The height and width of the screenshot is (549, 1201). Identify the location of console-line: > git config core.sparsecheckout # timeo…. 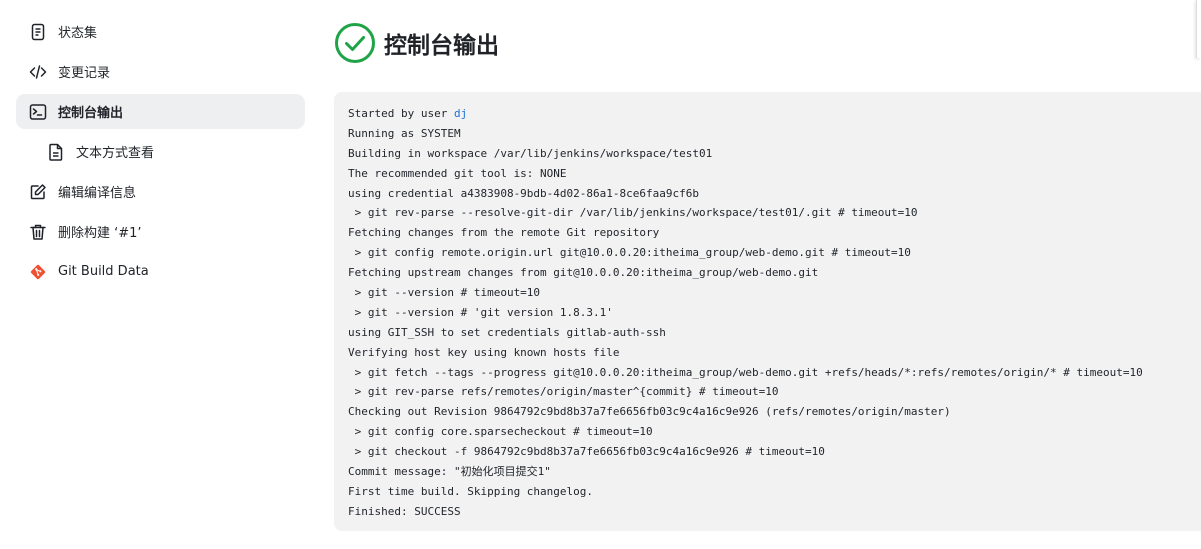
(500, 432).